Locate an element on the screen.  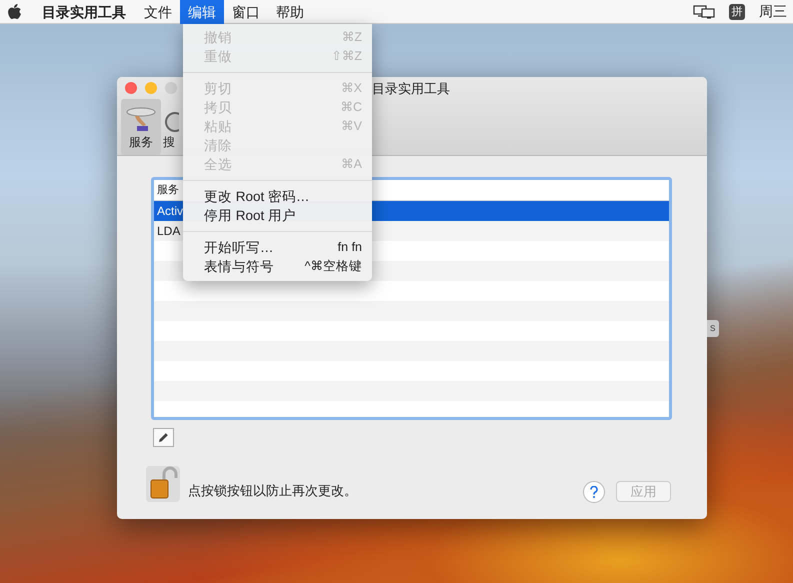
menu-title: 编辑 is located at coordinates (202, 12).